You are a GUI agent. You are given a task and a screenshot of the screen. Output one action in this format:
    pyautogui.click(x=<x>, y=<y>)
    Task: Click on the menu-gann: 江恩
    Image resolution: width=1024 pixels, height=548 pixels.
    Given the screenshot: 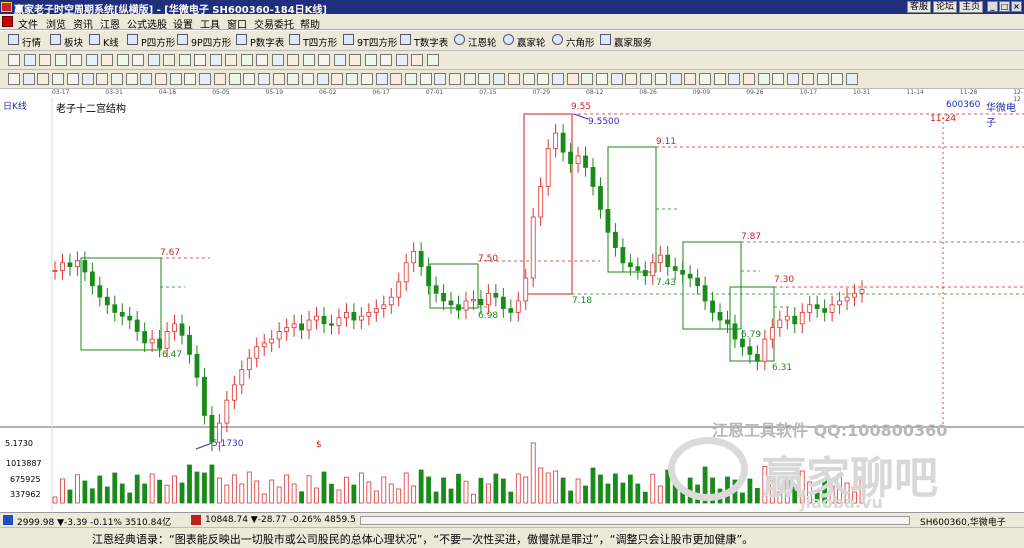 What is the action you would take?
    pyautogui.click(x=110, y=23)
    